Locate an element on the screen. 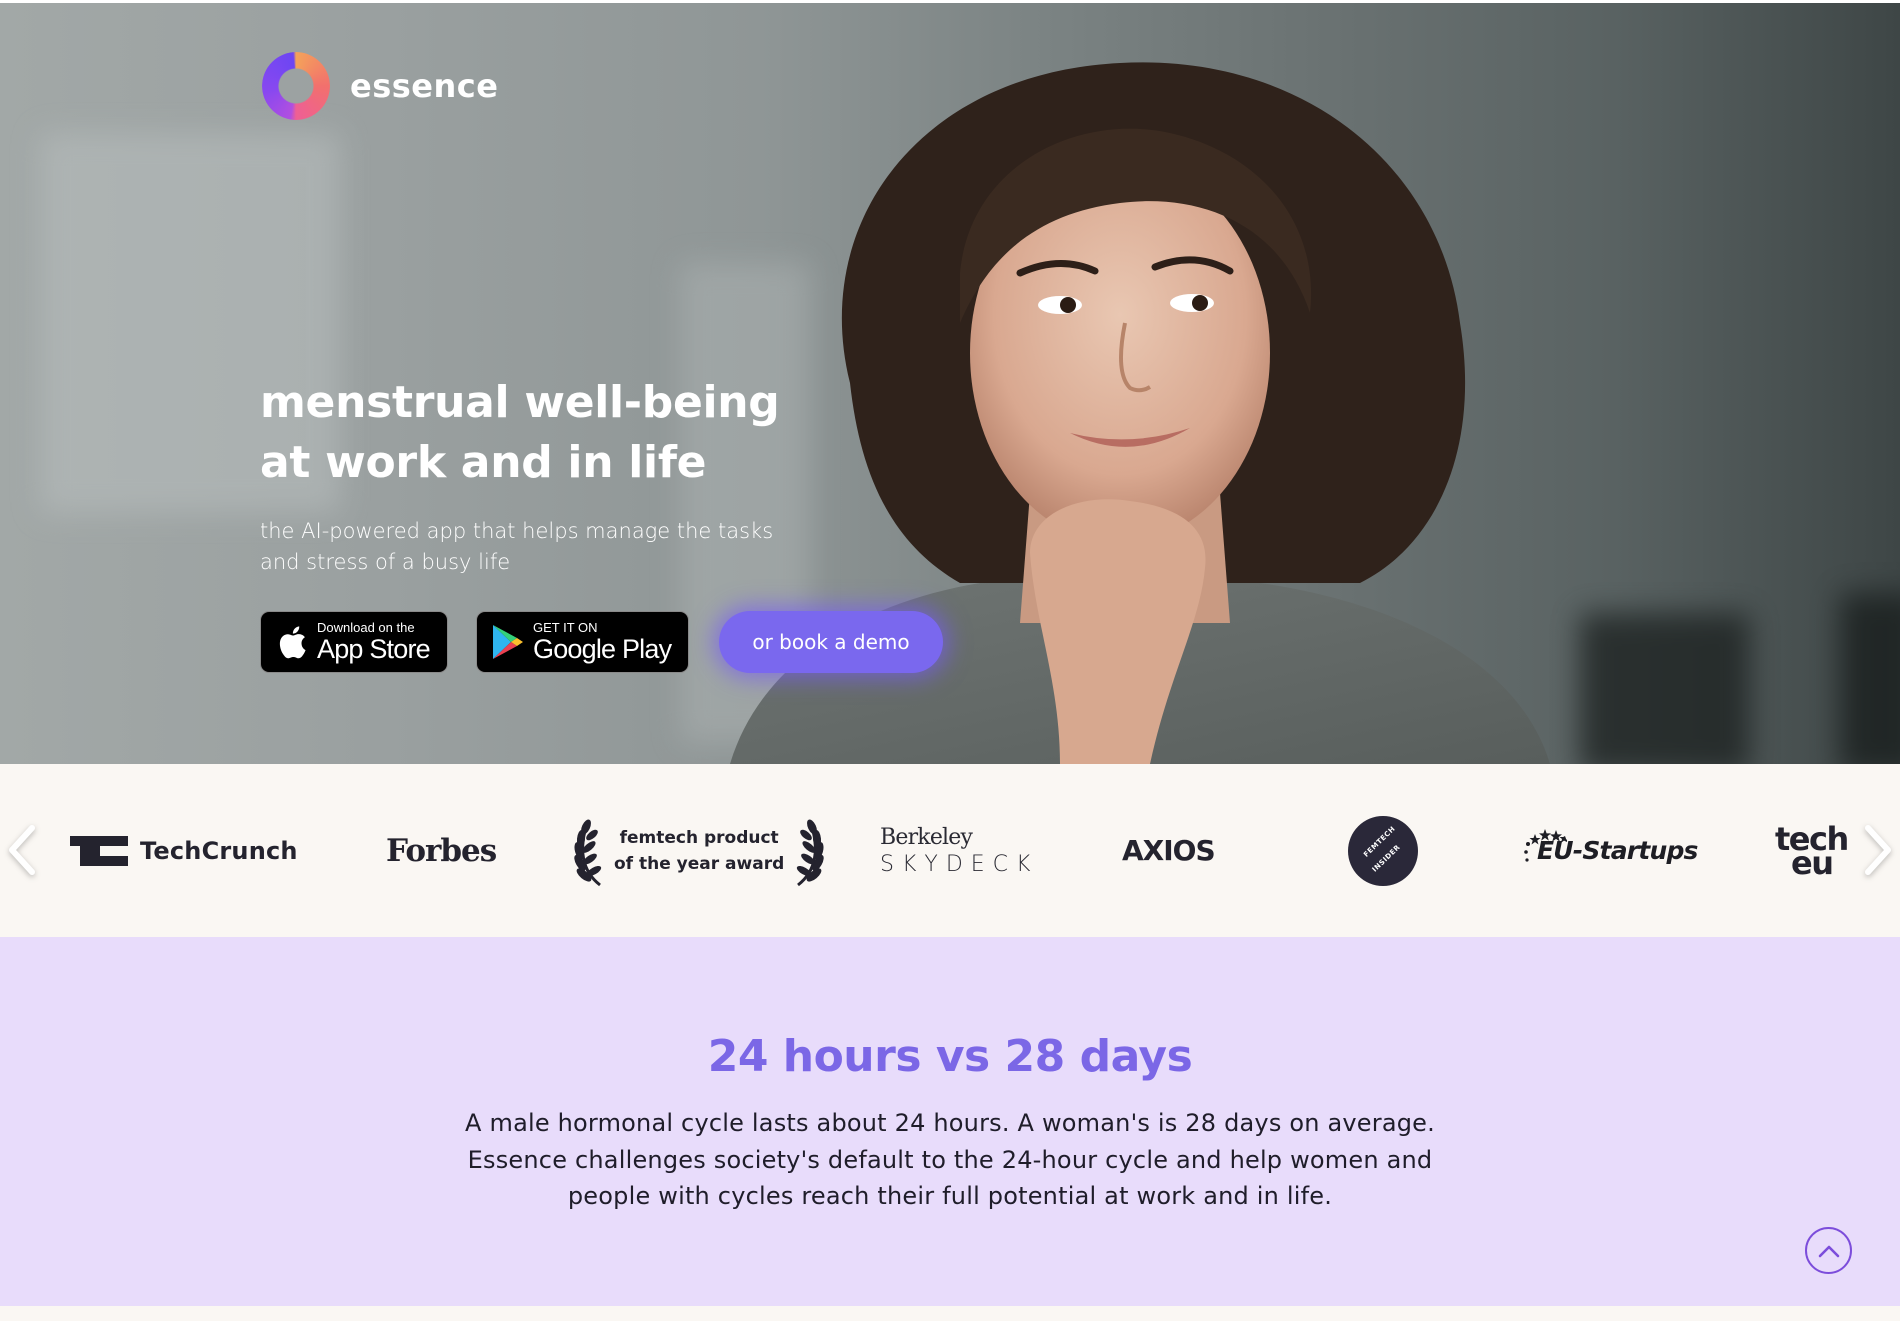  brand-logo: essence is located at coordinates (380, 86).